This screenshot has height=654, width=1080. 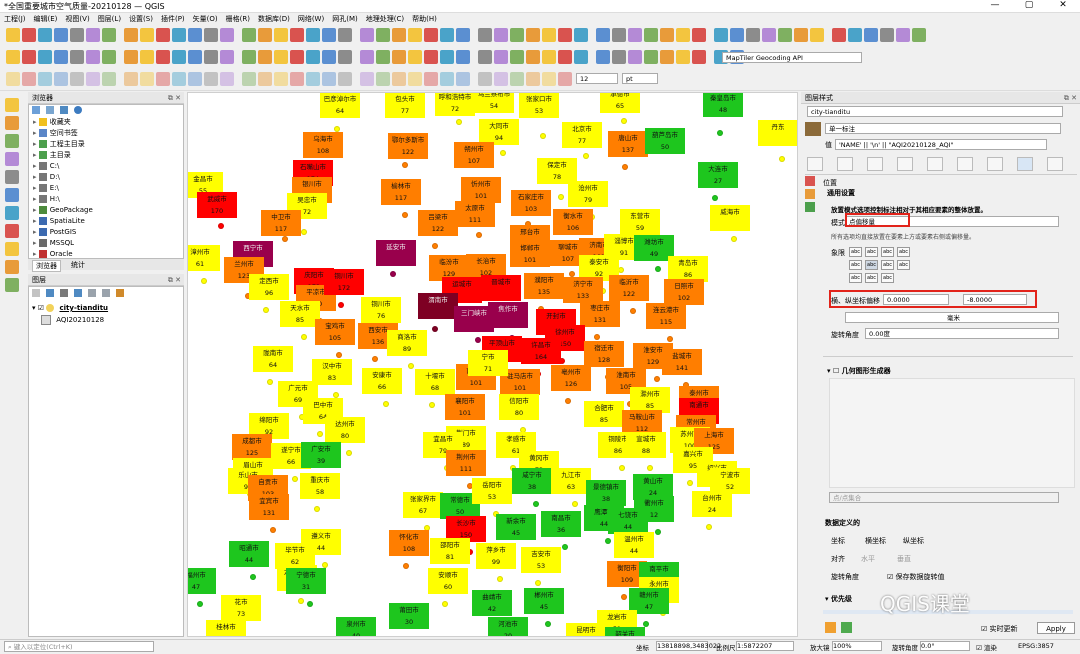 I want to click on city-label: 威海市, so click(x=730, y=218).